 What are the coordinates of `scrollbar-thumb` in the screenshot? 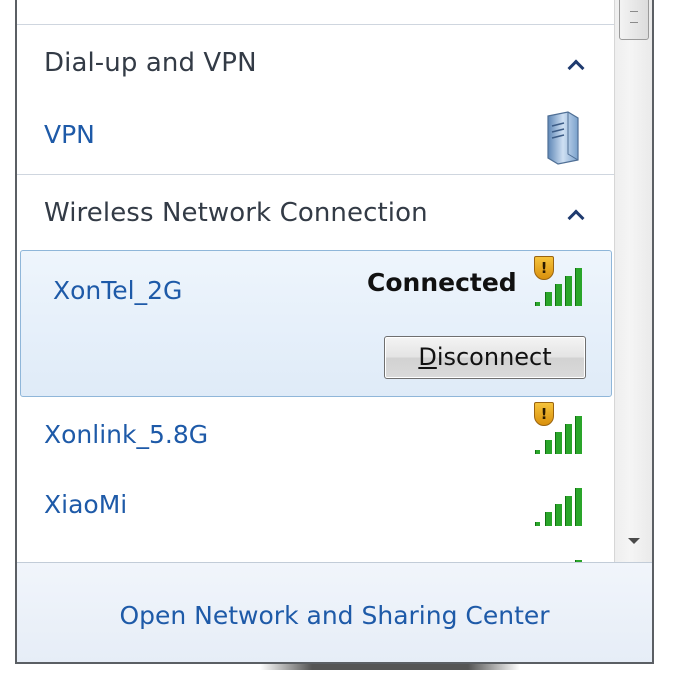 It's located at (634, 20).